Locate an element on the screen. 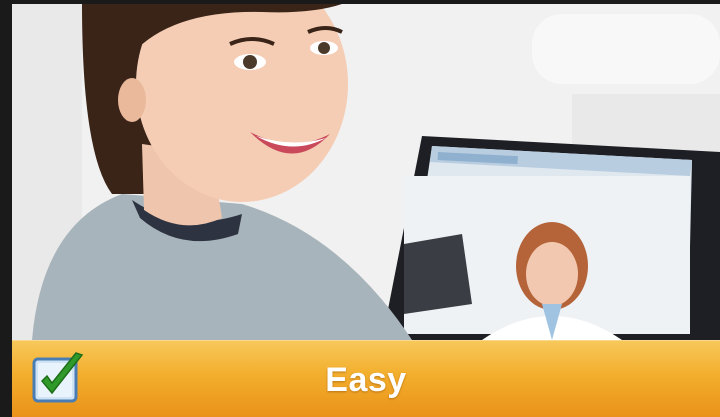 This screenshot has width=720, height=417. banner-label: Easy is located at coordinates (366, 380).